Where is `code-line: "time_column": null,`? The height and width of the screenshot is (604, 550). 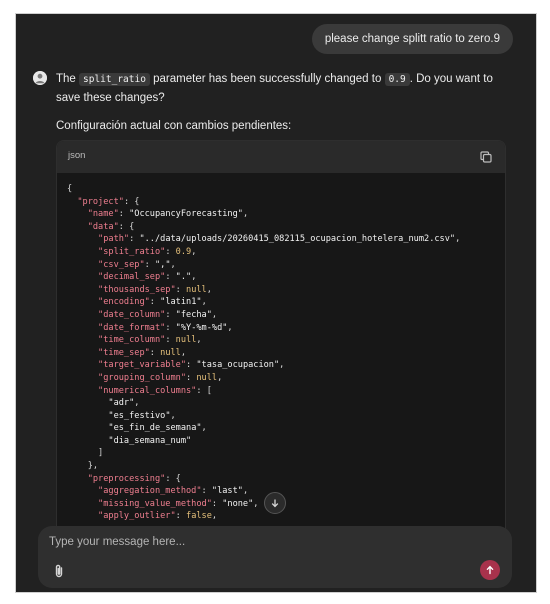 code-line: "time_column": null, is located at coordinates (281, 340).